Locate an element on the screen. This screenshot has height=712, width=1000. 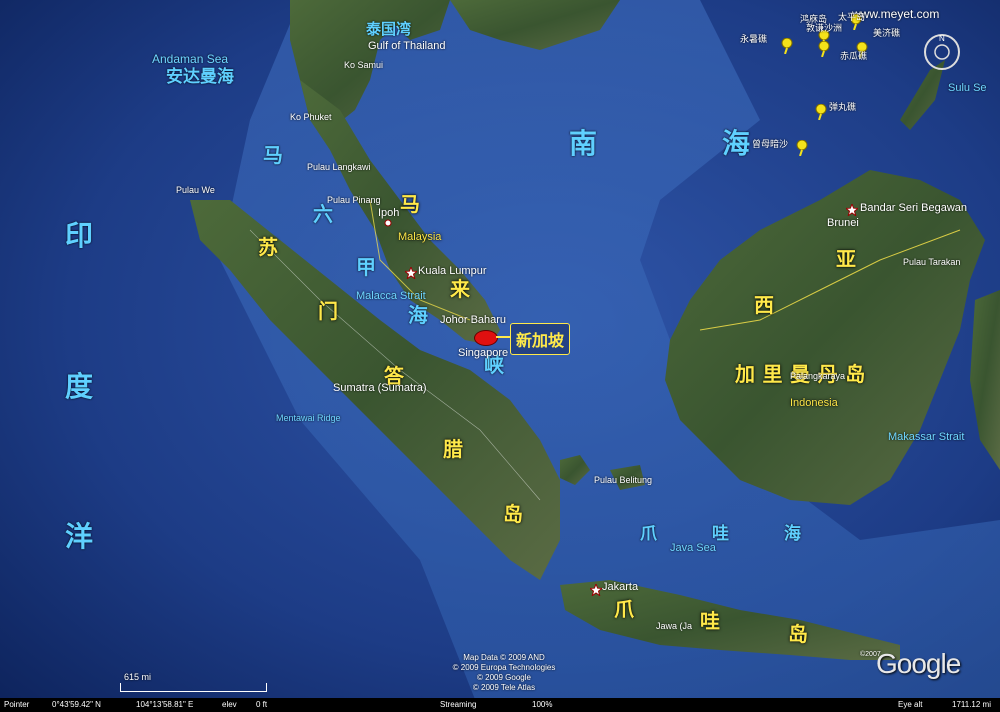
java-sea-cn-3: 海 is located at coordinates (792, 533).